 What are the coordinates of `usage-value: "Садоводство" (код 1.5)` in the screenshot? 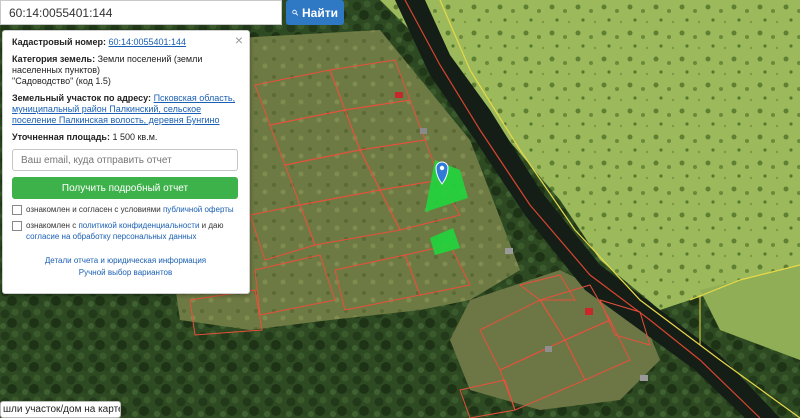 It's located at (61, 81).